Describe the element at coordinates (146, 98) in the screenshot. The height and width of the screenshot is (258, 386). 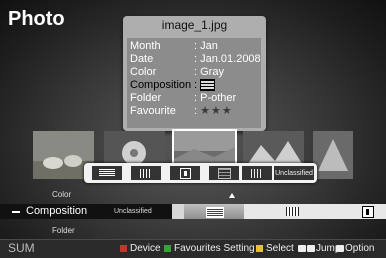
I see `info-key: Folder` at that location.